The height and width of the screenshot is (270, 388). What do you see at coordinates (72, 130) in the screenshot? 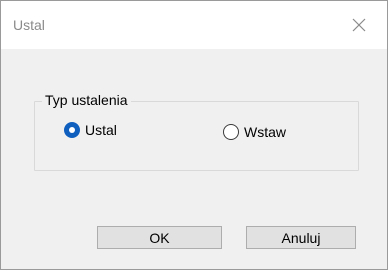
I see `radio-checked-icon` at bounding box center [72, 130].